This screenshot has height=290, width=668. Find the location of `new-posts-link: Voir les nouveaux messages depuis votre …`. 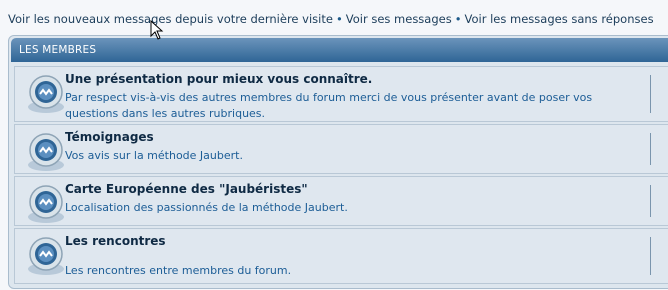

new-posts-link: Voir les nouveaux messages depuis votre … is located at coordinates (170, 19).